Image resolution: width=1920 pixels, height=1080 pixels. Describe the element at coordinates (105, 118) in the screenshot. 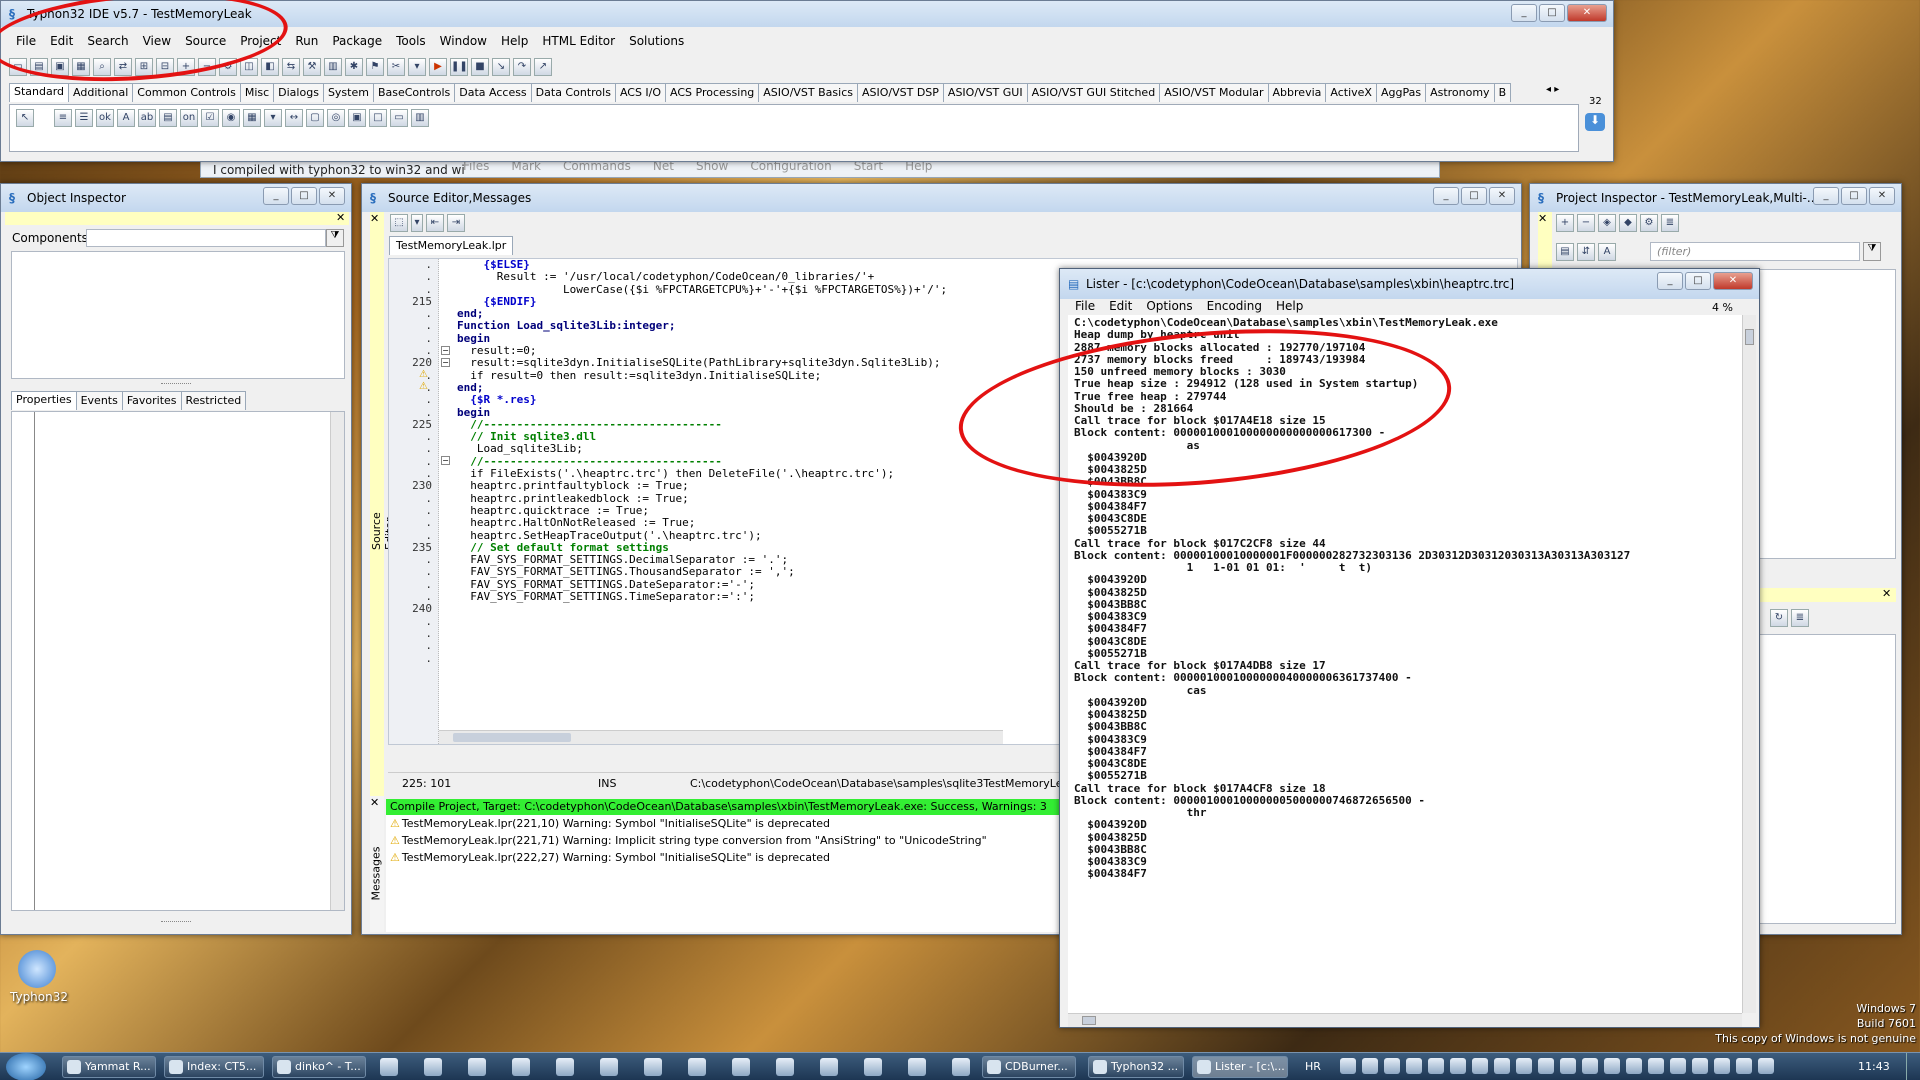

I see `button-component-icon: ok` at that location.